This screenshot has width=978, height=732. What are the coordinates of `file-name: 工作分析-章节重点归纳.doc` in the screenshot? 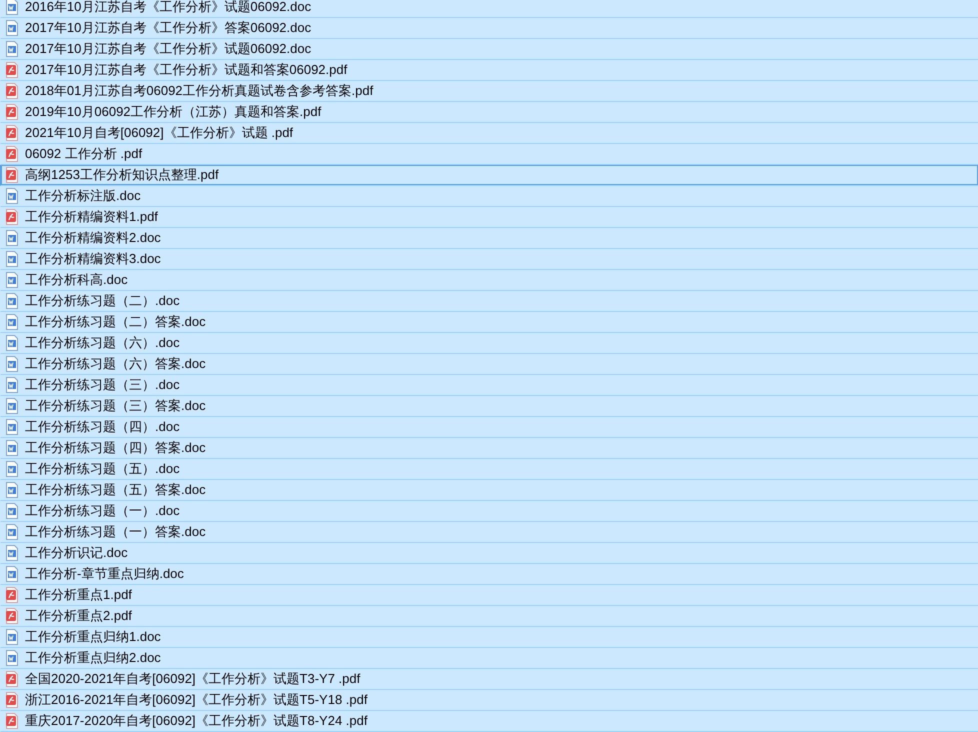 It's located at (104, 574).